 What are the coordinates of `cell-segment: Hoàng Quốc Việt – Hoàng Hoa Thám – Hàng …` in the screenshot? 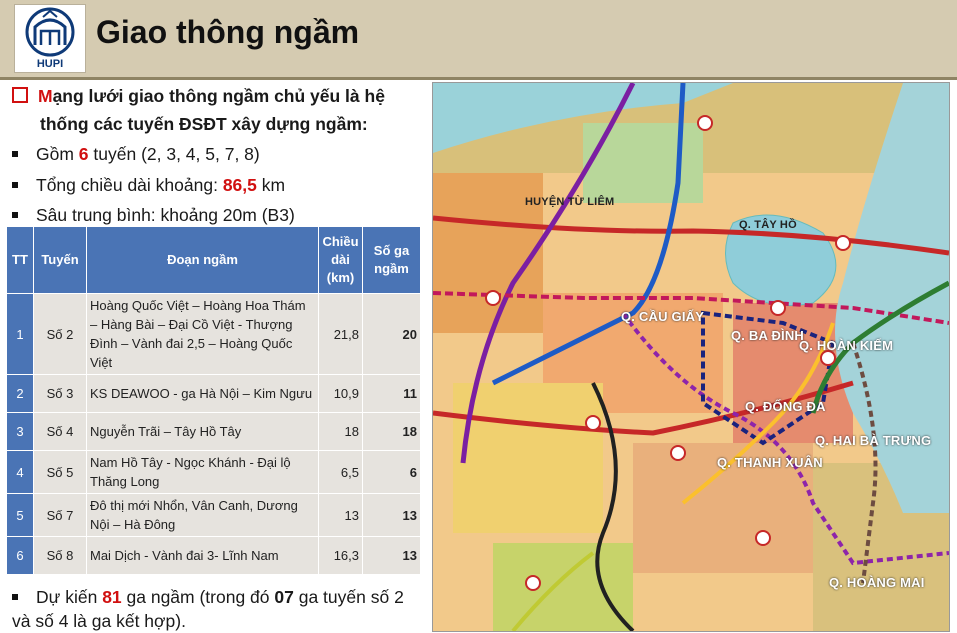 It's located at (202, 334).